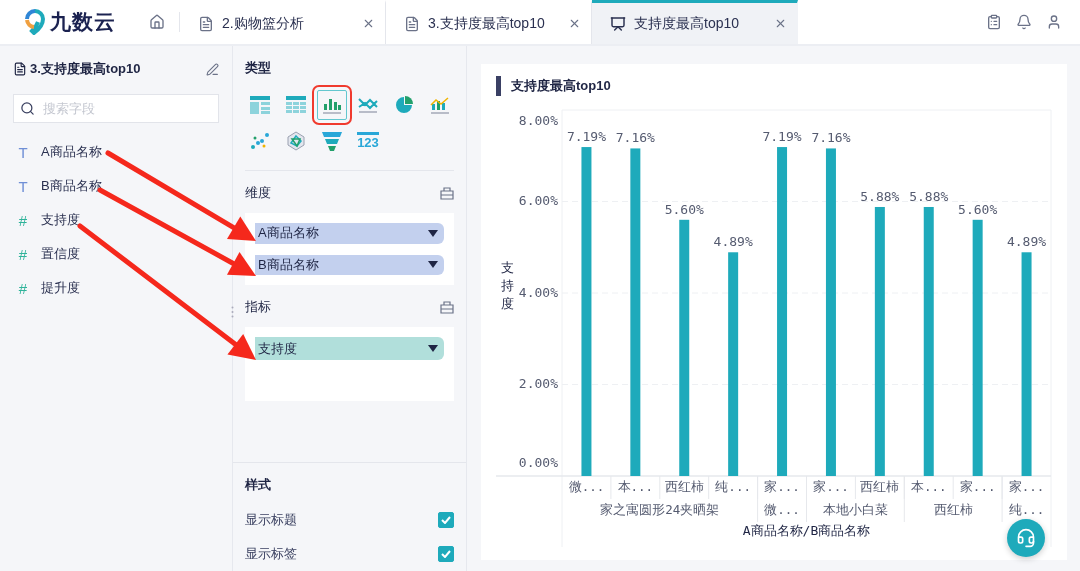 The image size is (1080, 571). I want to click on field-item: 置信度, so click(60, 254).